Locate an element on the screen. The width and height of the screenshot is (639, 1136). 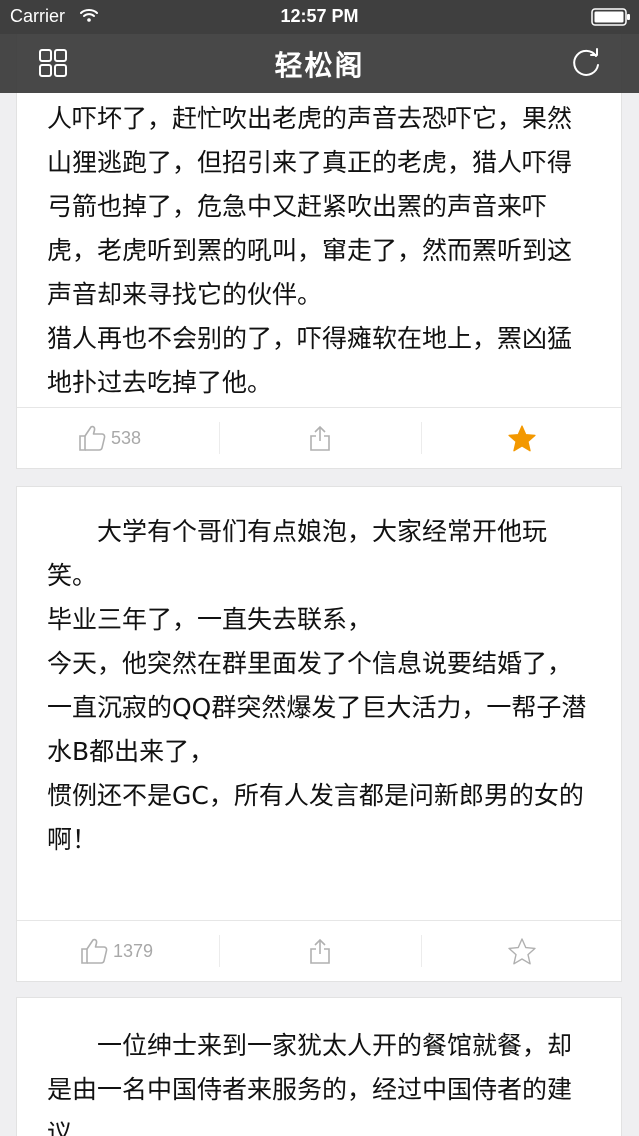
grid-icon is located at coordinates (53, 63).